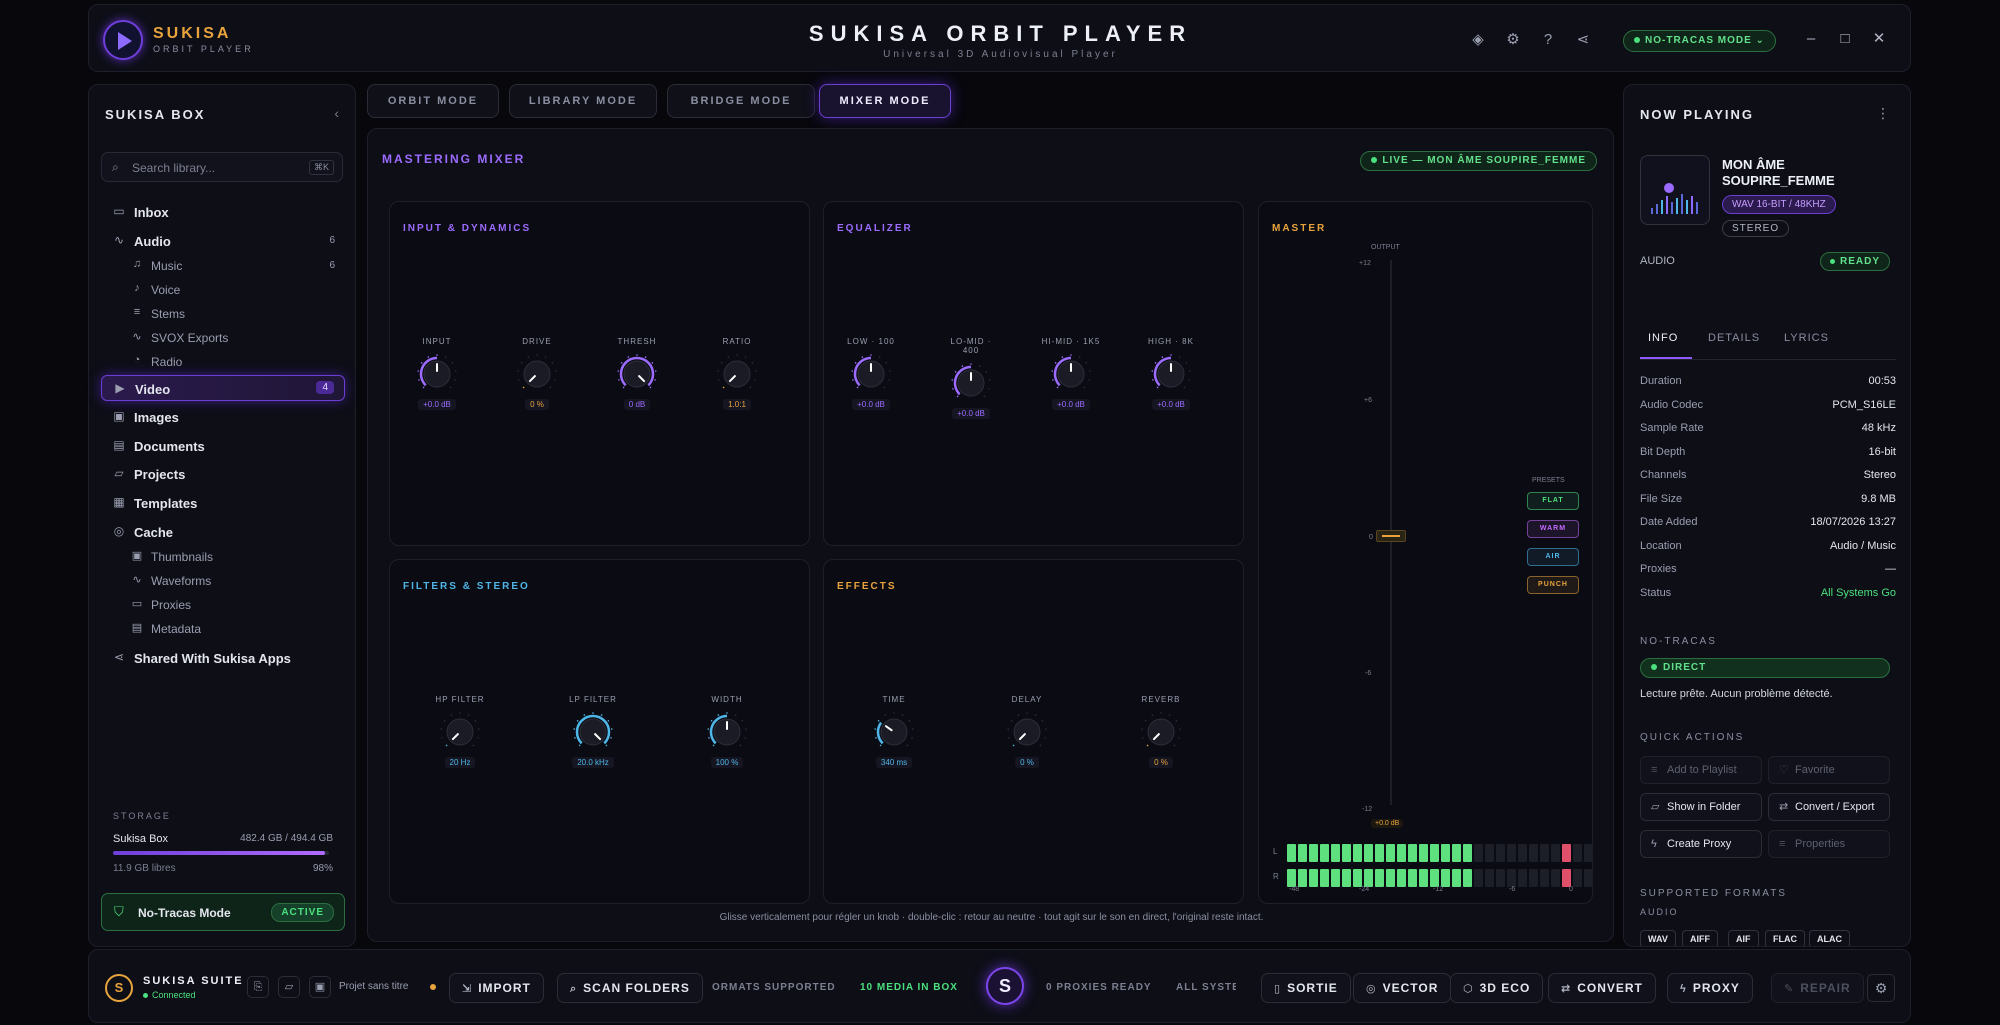 This screenshot has width=2000, height=1025. What do you see at coordinates (1879, 39) in the screenshot?
I see `close-button: ✕` at bounding box center [1879, 39].